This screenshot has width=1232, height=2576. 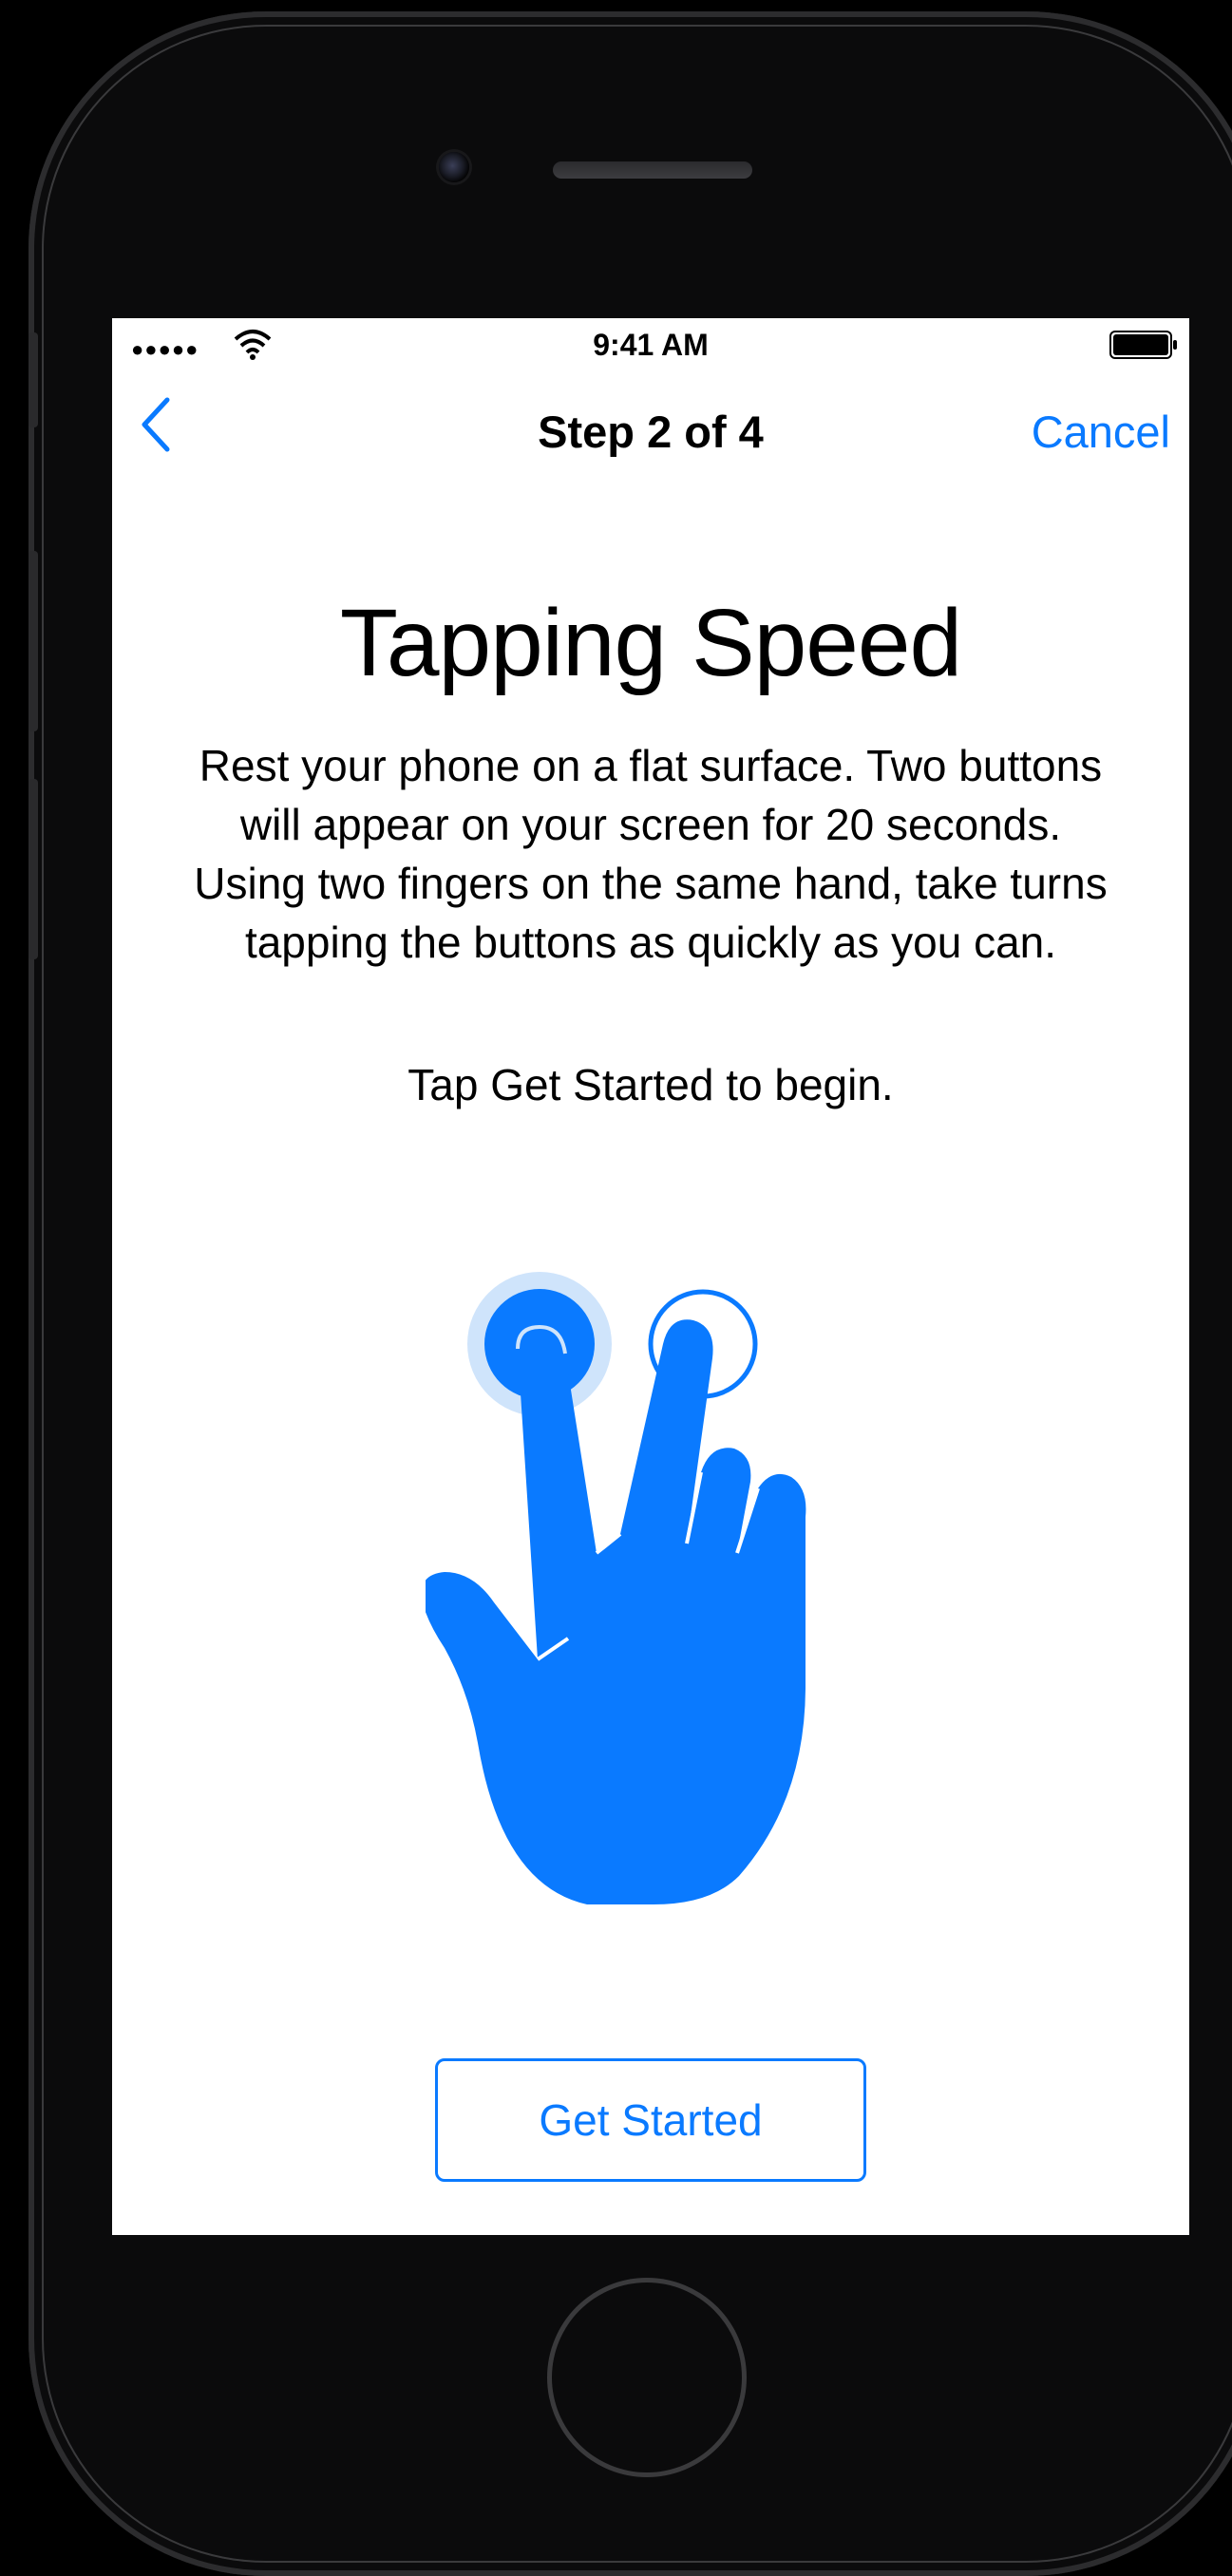 I want to click on cancel-button: Cancel, so click(x=1101, y=432).